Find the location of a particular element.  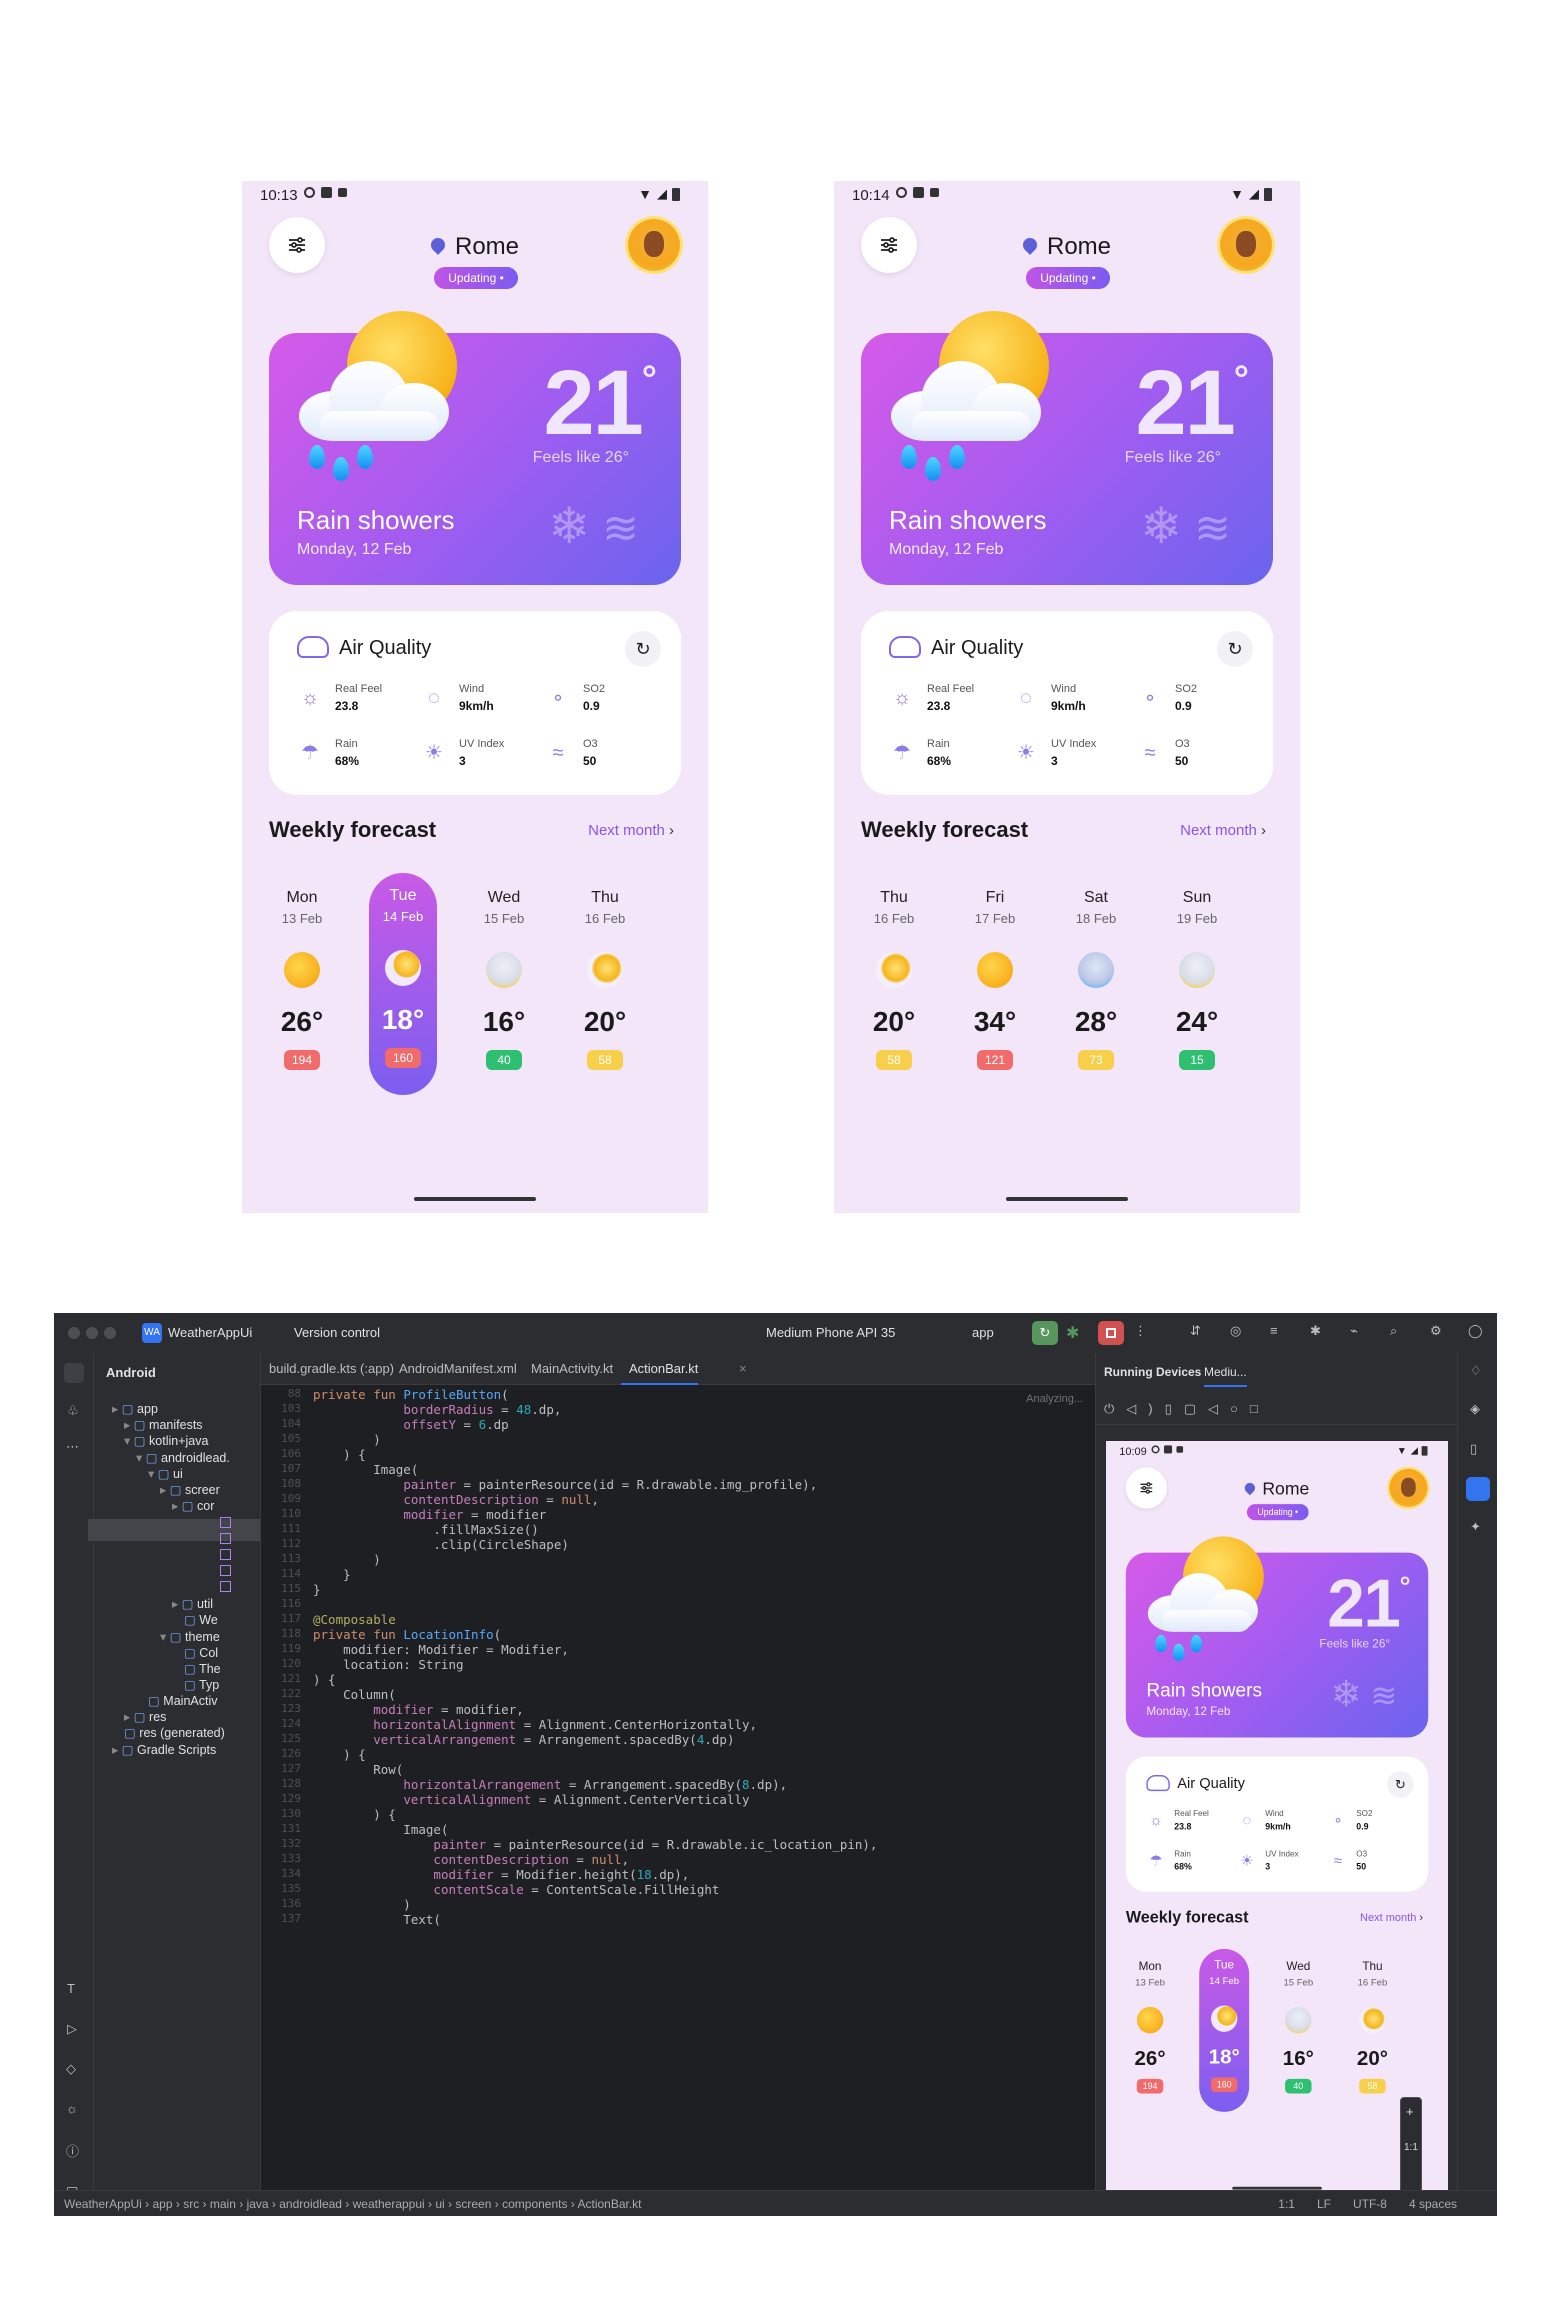

folder-icon is located at coordinates (74, 1373).